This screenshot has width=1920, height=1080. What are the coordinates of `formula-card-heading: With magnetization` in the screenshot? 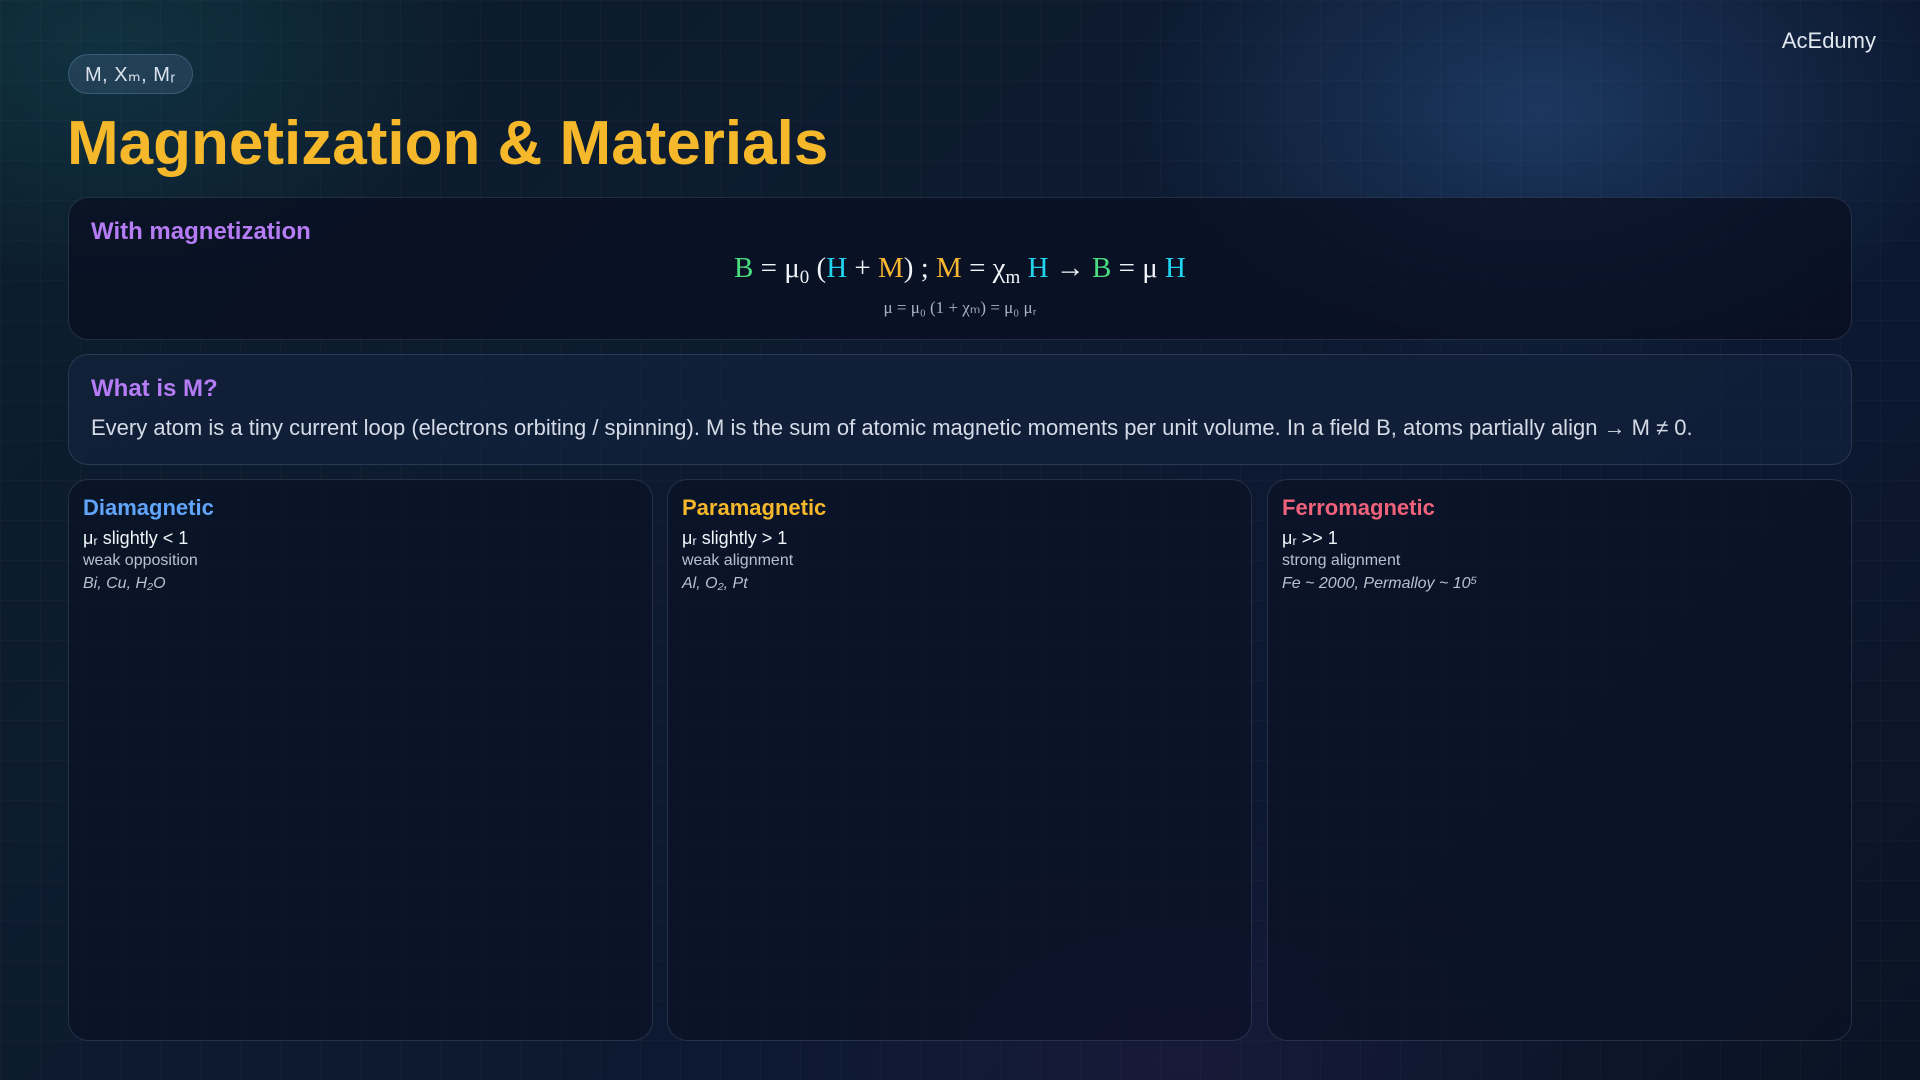 It's located at (201, 231).